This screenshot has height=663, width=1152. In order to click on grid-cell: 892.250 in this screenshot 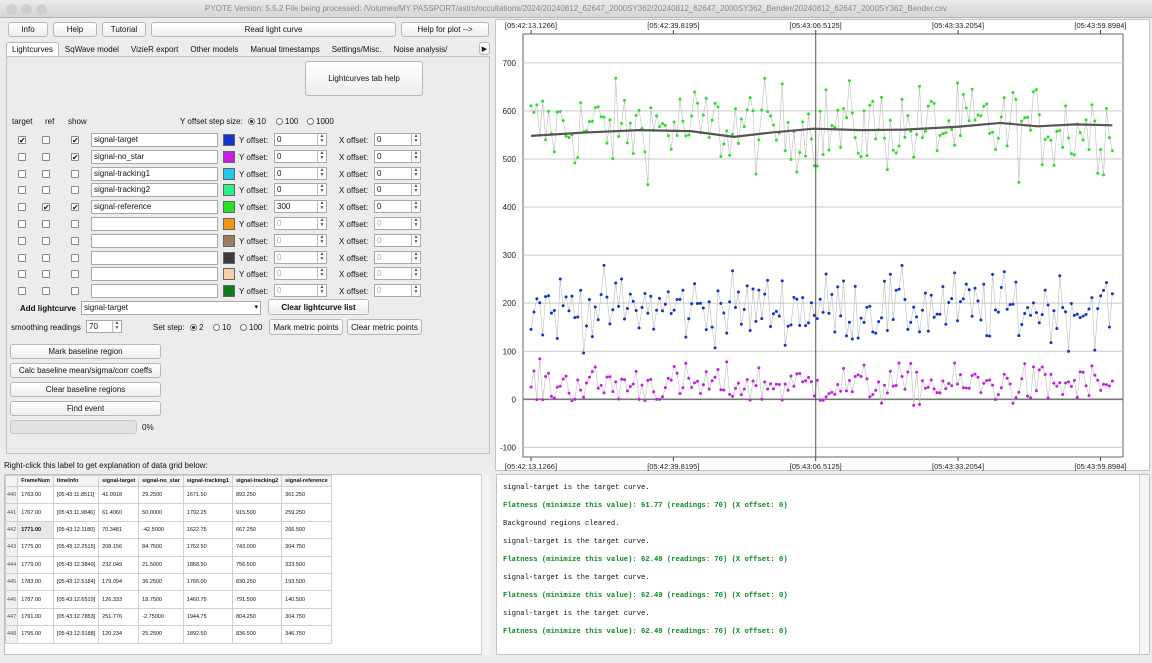, I will do `click(257, 495)`.